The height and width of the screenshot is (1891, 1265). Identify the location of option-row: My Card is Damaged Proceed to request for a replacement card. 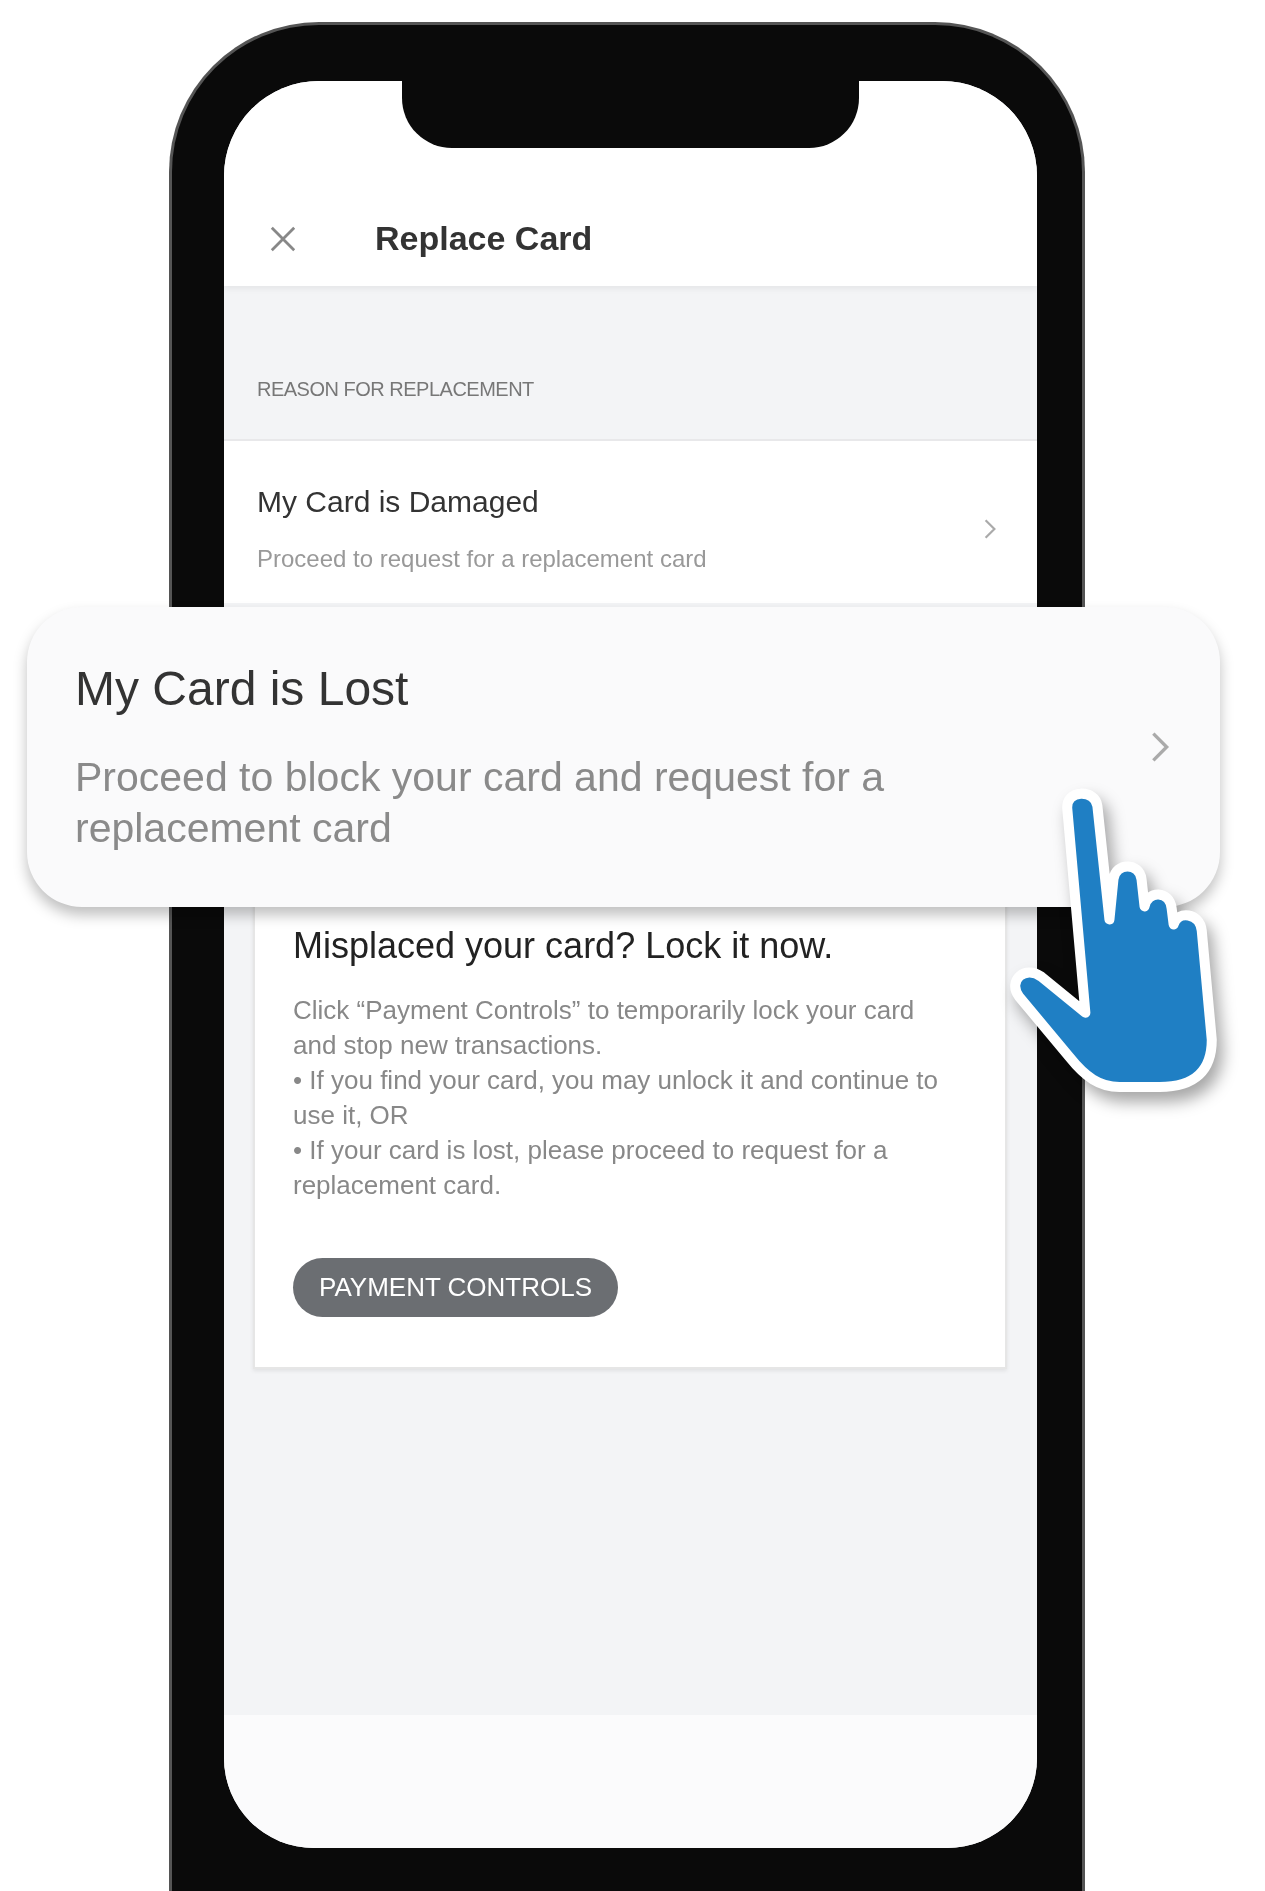
(630, 522).